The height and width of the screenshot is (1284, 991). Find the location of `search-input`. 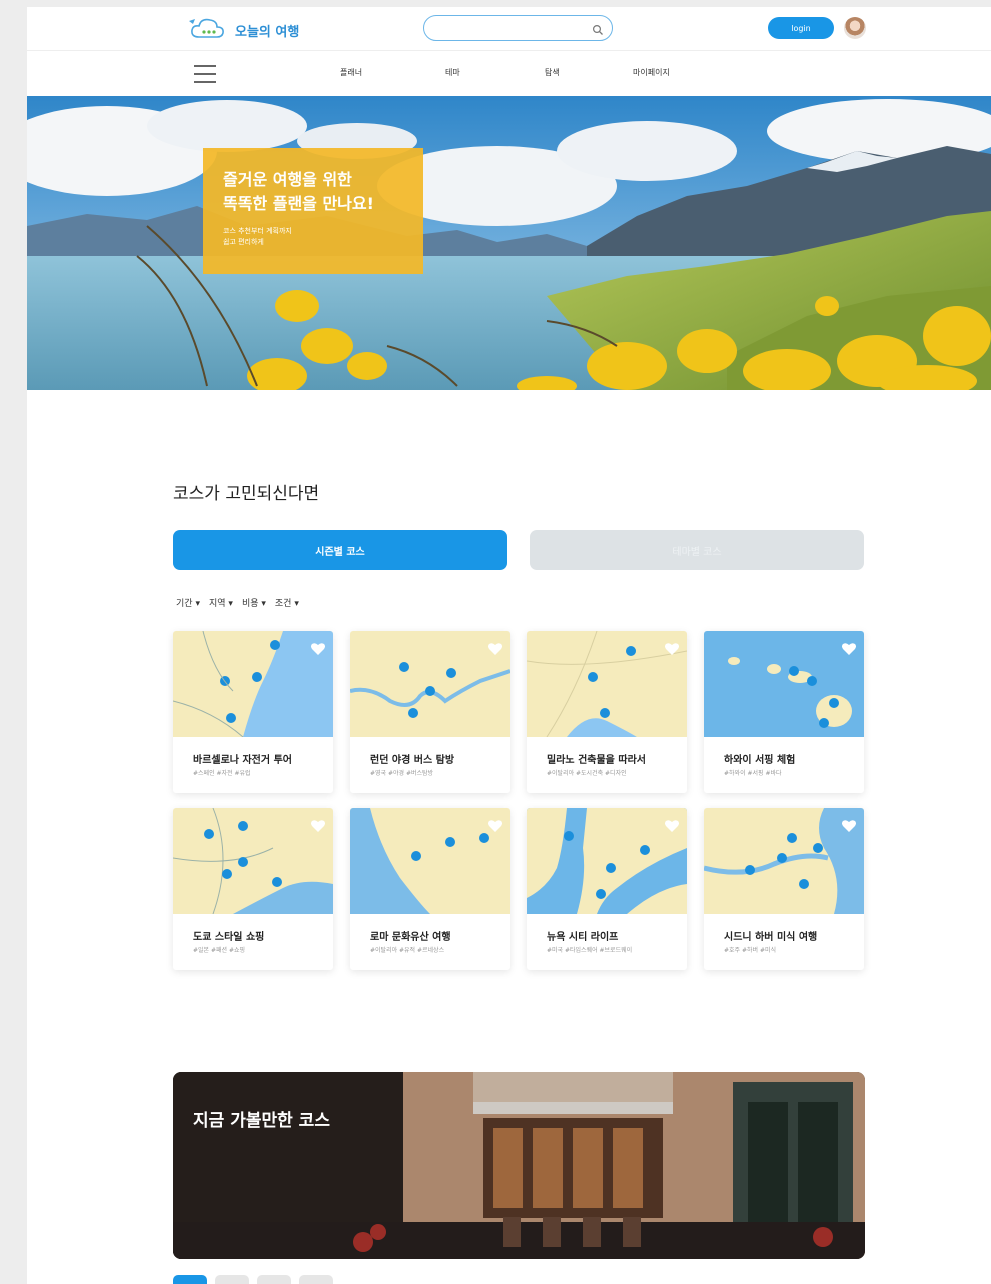

search-input is located at coordinates (511, 28).